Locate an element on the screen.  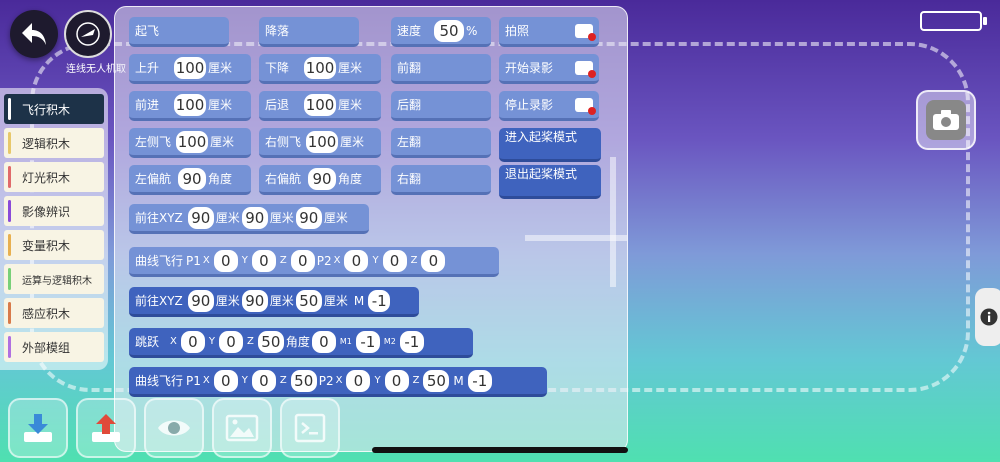
camera-icon is located at coordinates (946, 120).